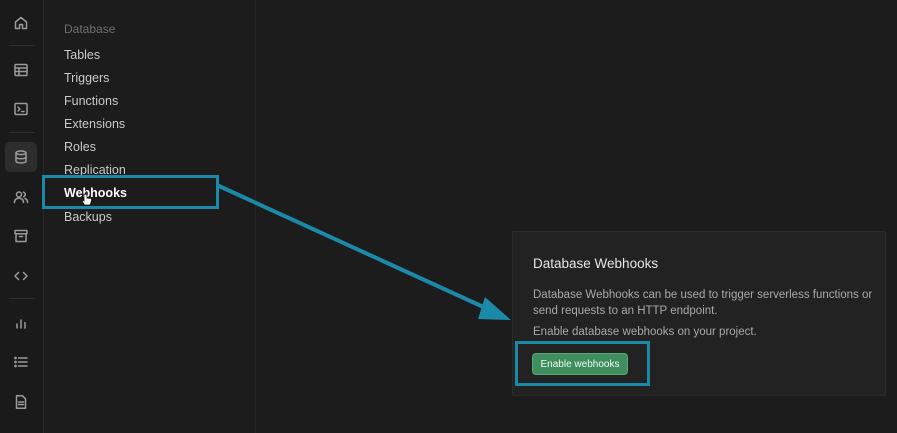 Image resolution: width=897 pixels, height=433 pixels. What do you see at coordinates (21, 323) in the screenshot?
I see `chart-icon` at bounding box center [21, 323].